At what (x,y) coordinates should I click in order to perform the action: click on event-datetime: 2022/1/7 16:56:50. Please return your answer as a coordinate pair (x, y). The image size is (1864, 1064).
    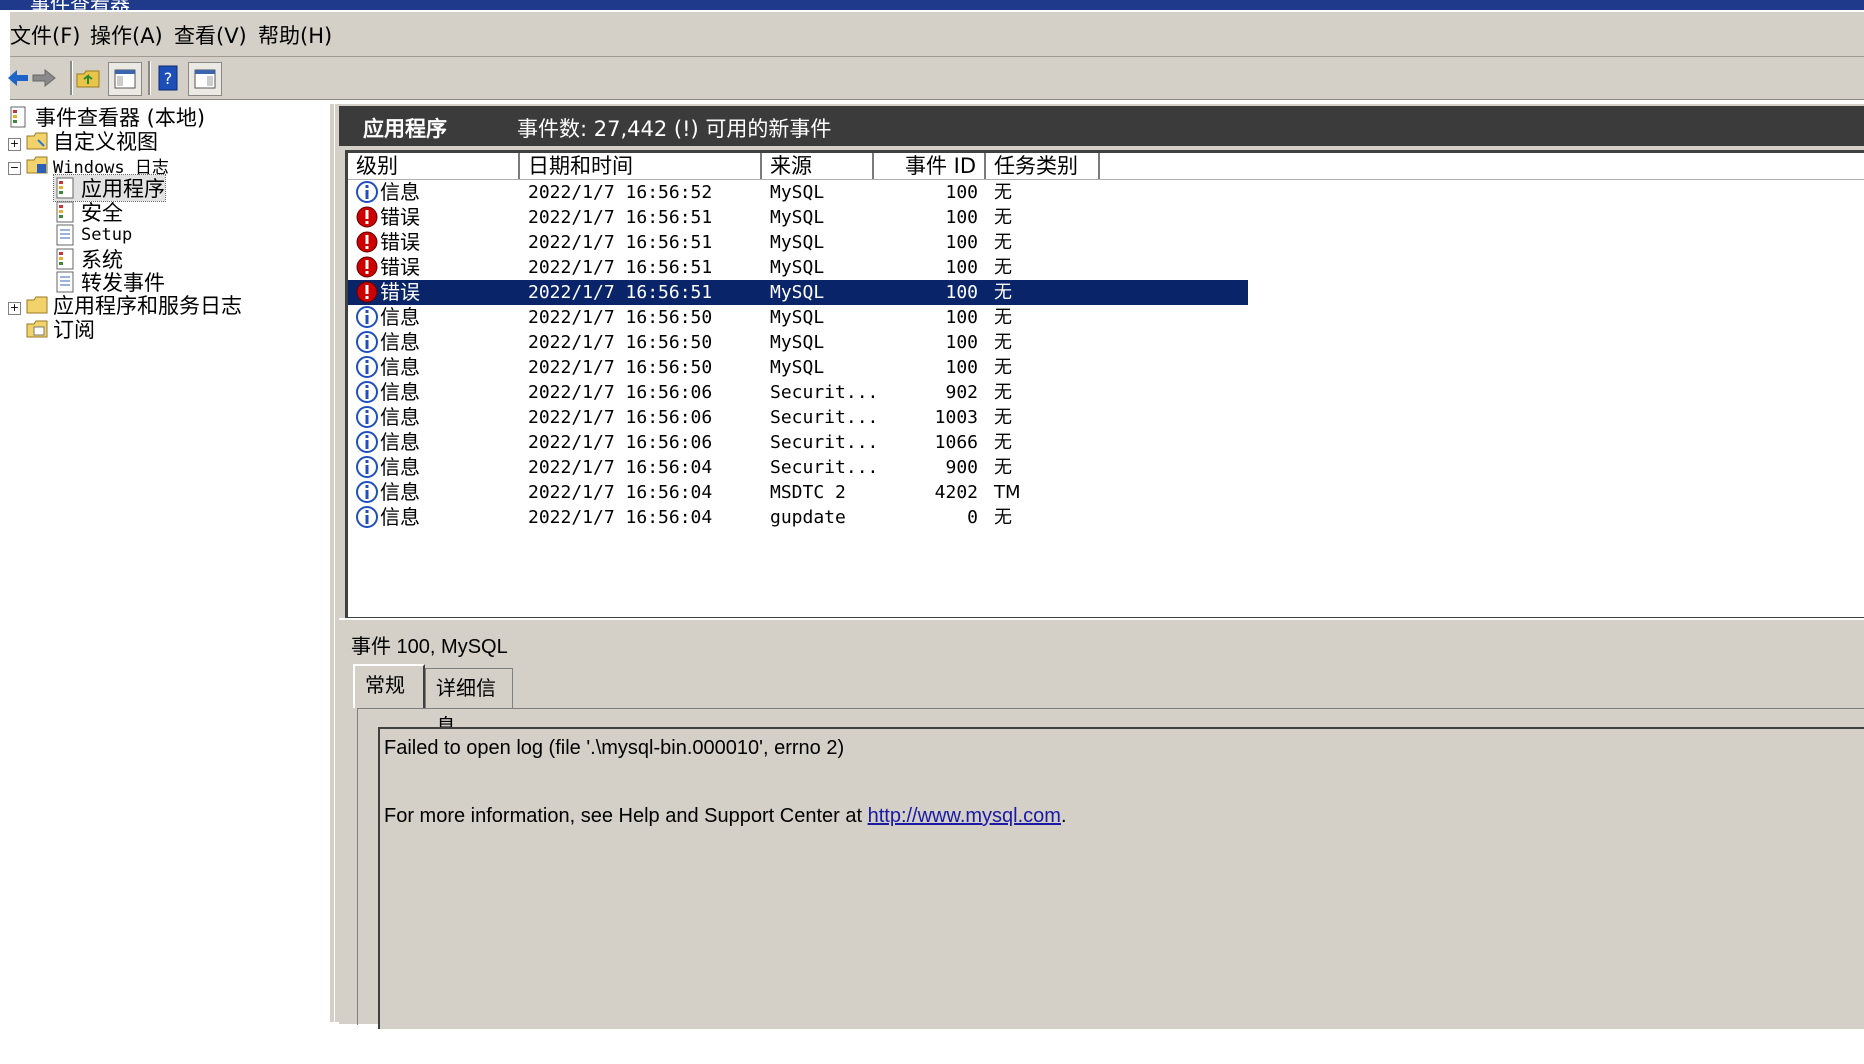
    Looking at the image, I should click on (620, 317).